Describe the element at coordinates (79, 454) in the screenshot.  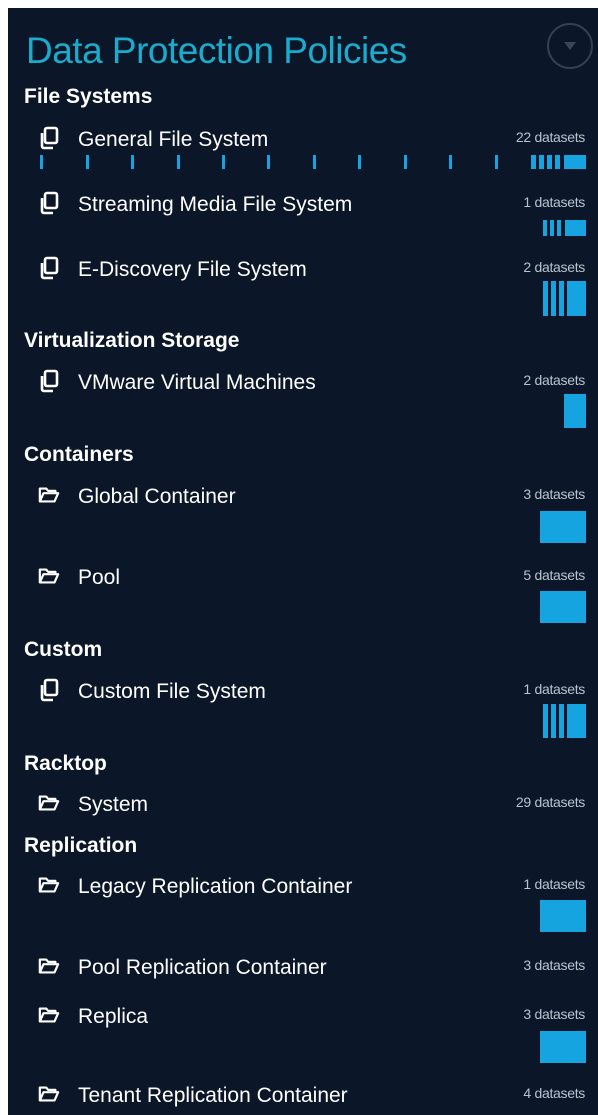
I see `section-containers: Containers` at that location.